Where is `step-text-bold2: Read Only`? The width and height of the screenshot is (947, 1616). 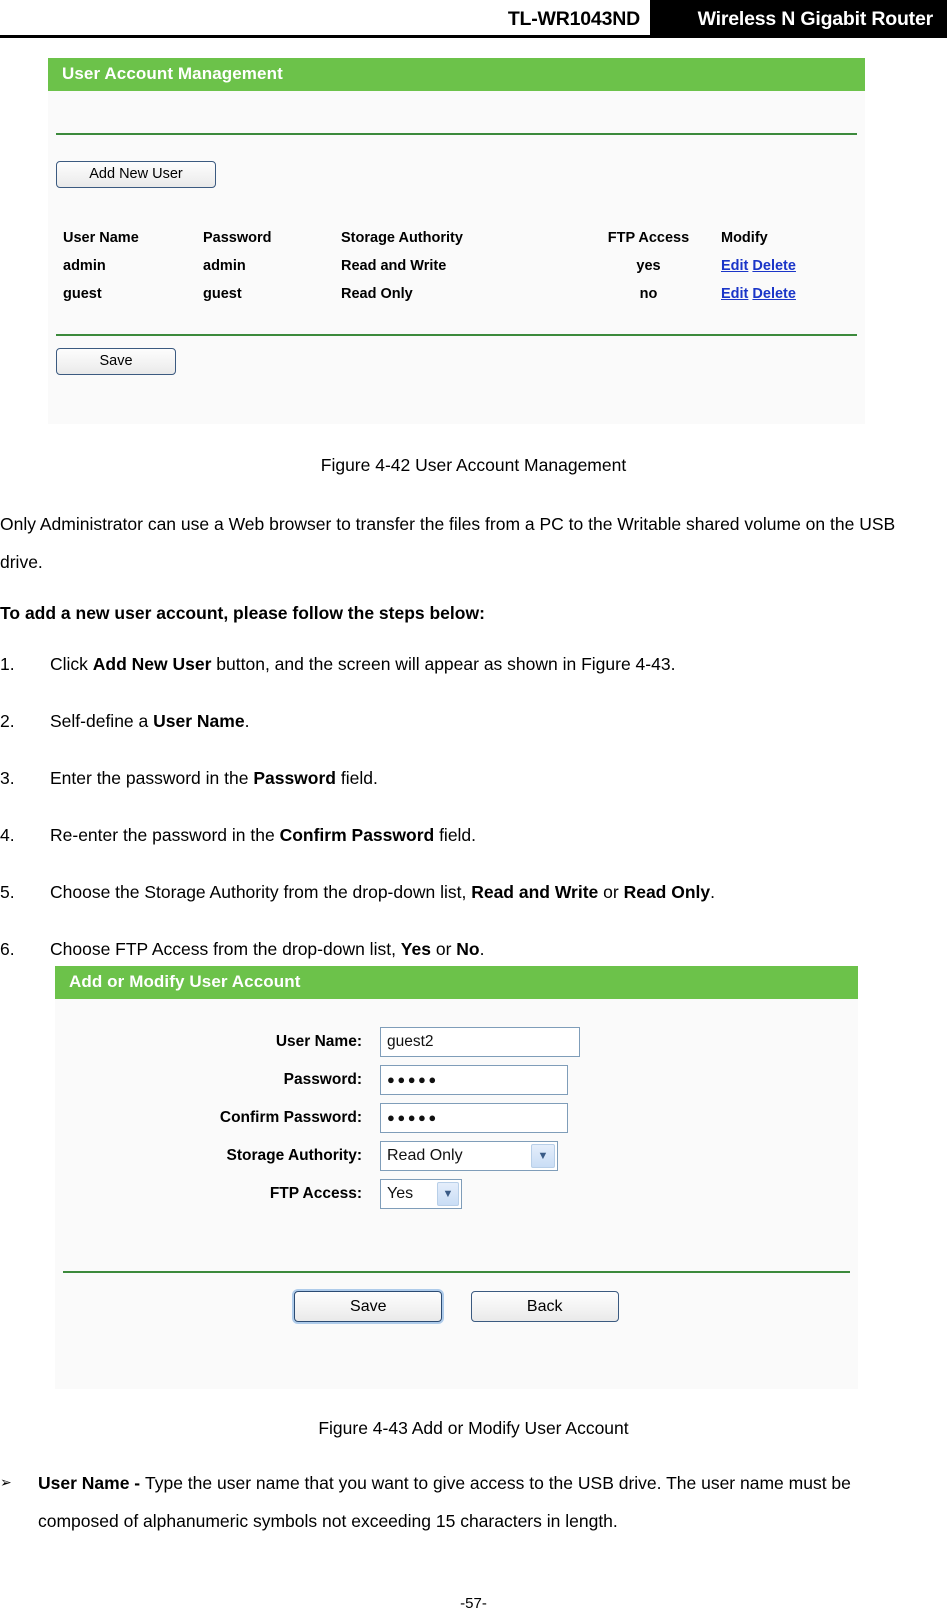 step-text-bold2: Read Only is located at coordinates (667, 892).